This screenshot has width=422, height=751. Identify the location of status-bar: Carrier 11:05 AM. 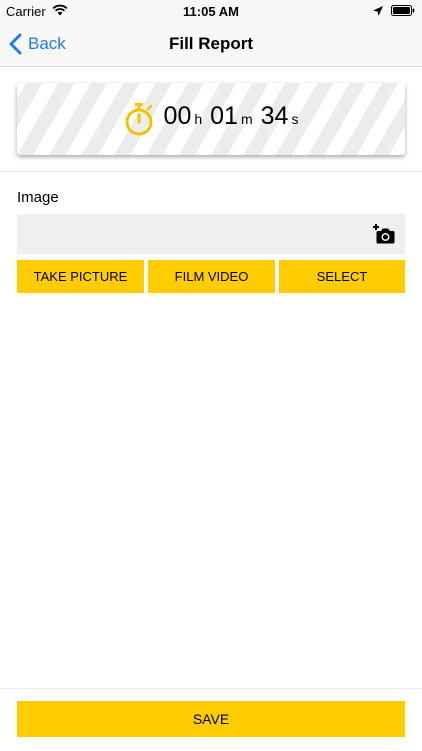
(211, 11).